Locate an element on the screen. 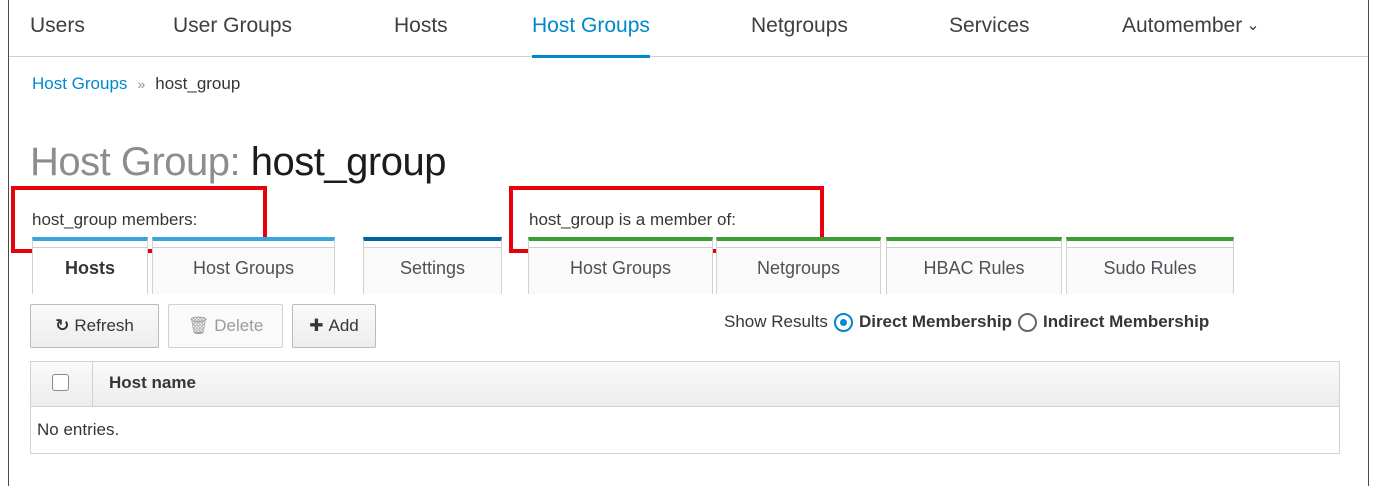 Image resolution: width=1374 pixels, height=486 pixels. column-header-host-name: Host name is located at coordinates (152, 383).